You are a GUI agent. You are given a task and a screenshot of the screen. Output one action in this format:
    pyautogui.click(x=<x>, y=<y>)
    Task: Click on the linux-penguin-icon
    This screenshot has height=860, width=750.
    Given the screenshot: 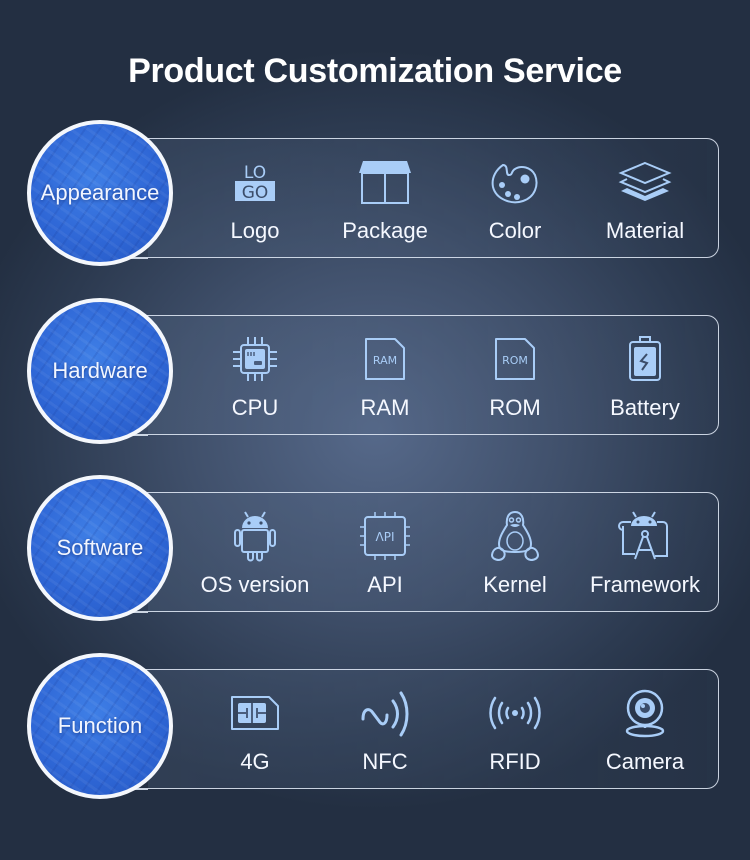 What is the action you would take?
    pyautogui.click(x=515, y=536)
    